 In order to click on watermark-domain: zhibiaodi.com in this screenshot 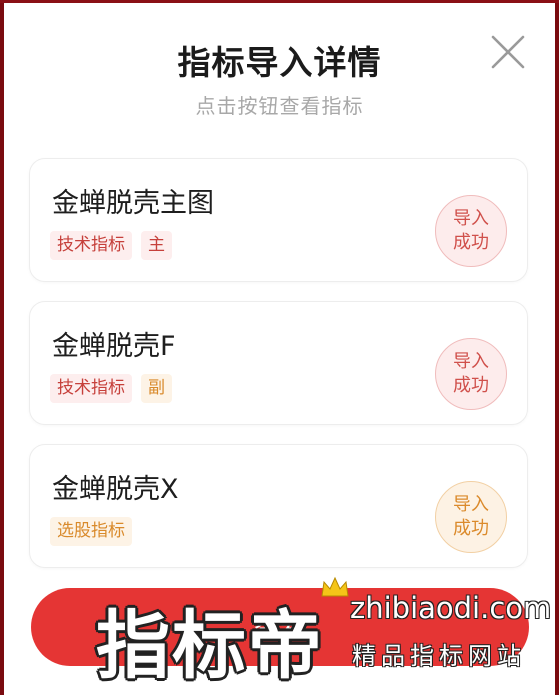, I will do `click(451, 608)`.